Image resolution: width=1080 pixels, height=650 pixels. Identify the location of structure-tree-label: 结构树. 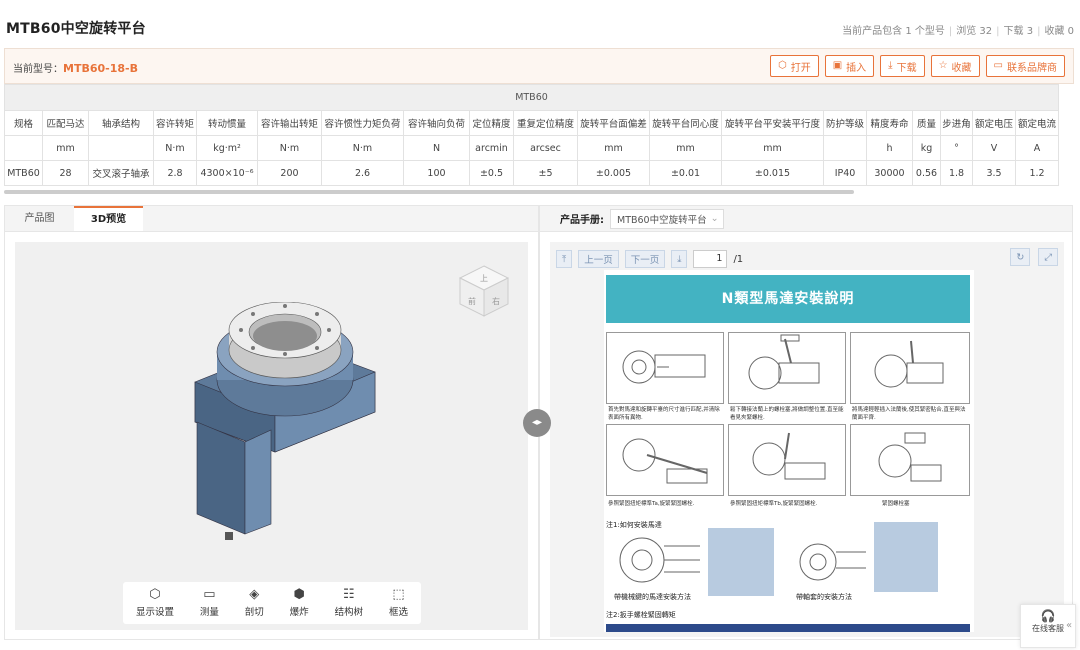
(349, 612).